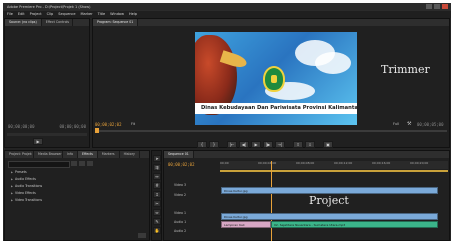 This screenshot has width=454, height=244. Describe the element at coordinates (157, 212) in the screenshot. I see `slip-tool-button: ⇔` at that location.